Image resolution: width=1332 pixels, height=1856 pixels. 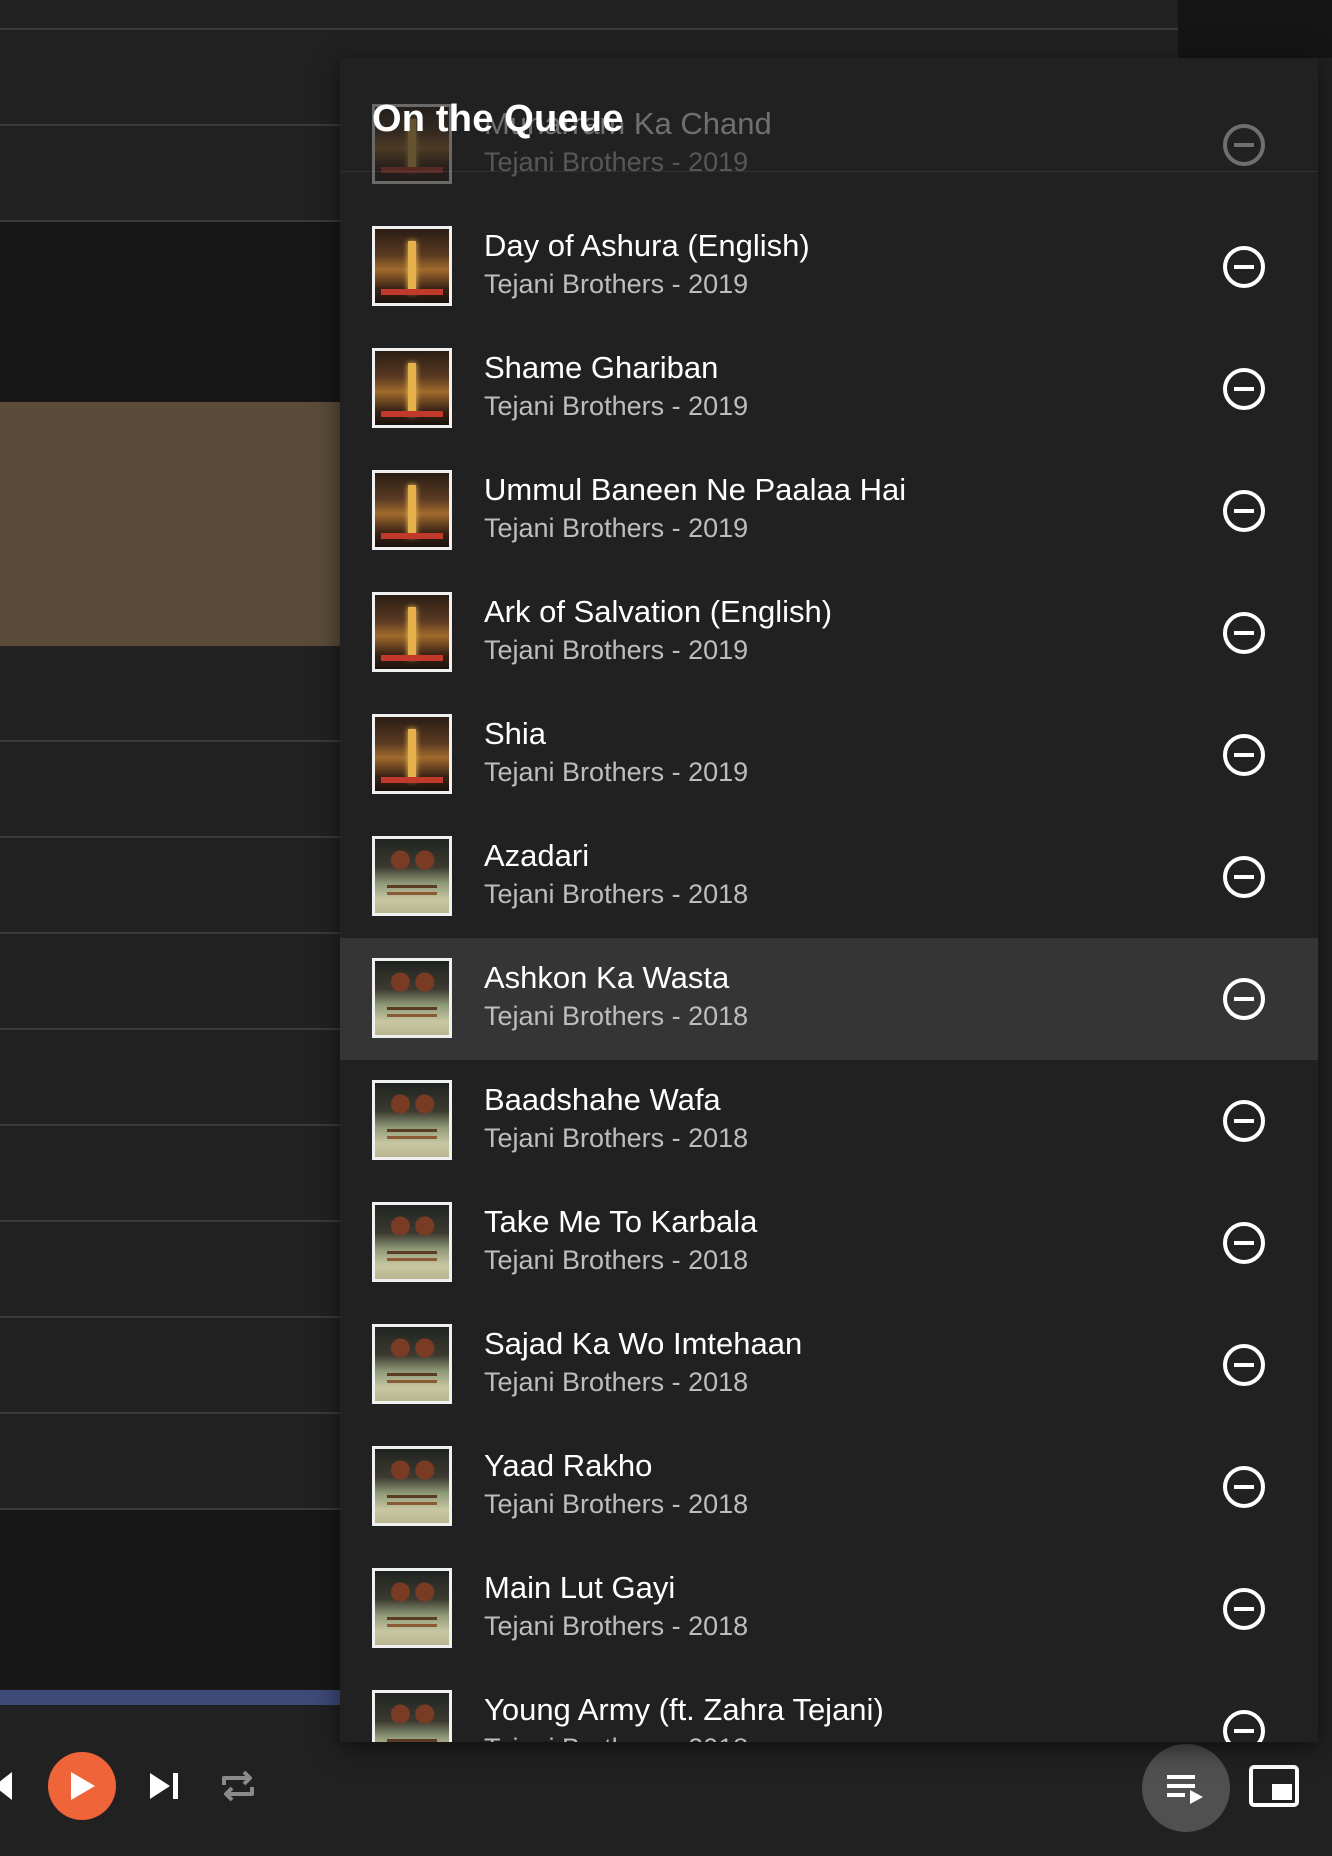 What do you see at coordinates (498, 119) in the screenshot?
I see `queue-title: On the Queue` at bounding box center [498, 119].